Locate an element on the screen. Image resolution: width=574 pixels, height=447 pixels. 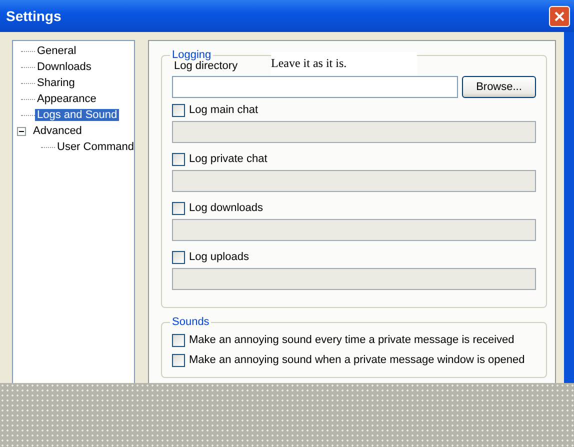
tree-item: Logs and Sound is located at coordinates (77, 115).